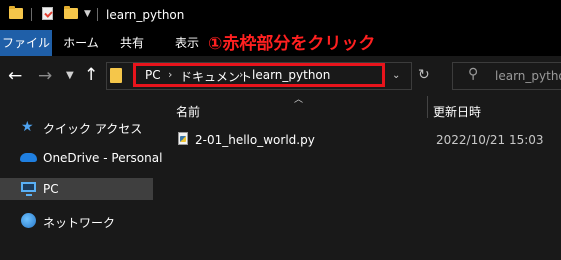  What do you see at coordinates (79, 223) in the screenshot?
I see `sidebar-item-label: ネットワーク` at bounding box center [79, 223].